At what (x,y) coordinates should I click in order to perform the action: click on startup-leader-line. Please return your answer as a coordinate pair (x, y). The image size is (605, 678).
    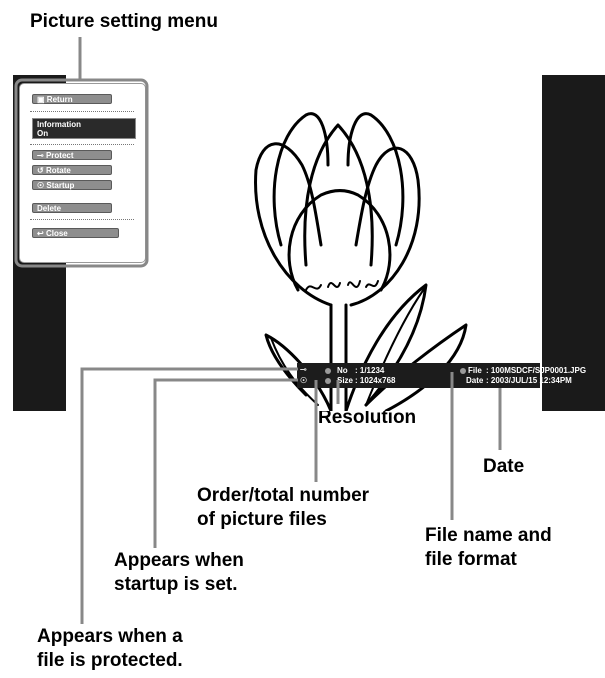
    Looking at the image, I should click on (225, 463).